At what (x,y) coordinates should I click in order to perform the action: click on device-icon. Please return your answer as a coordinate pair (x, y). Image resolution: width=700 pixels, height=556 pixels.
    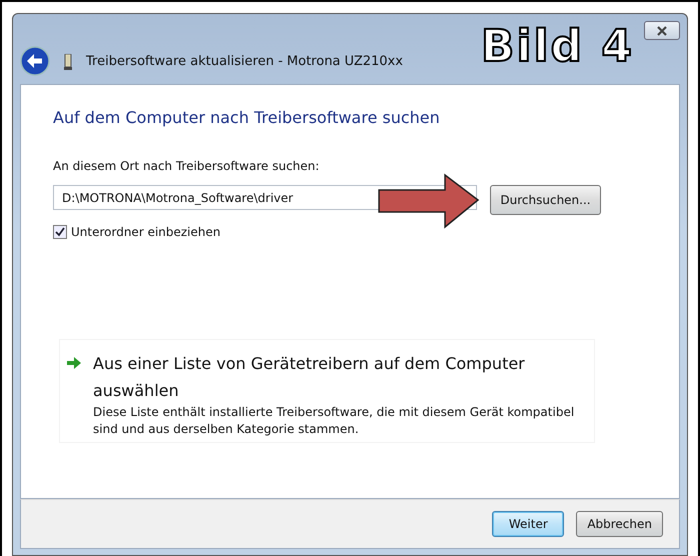
    Looking at the image, I should click on (68, 62).